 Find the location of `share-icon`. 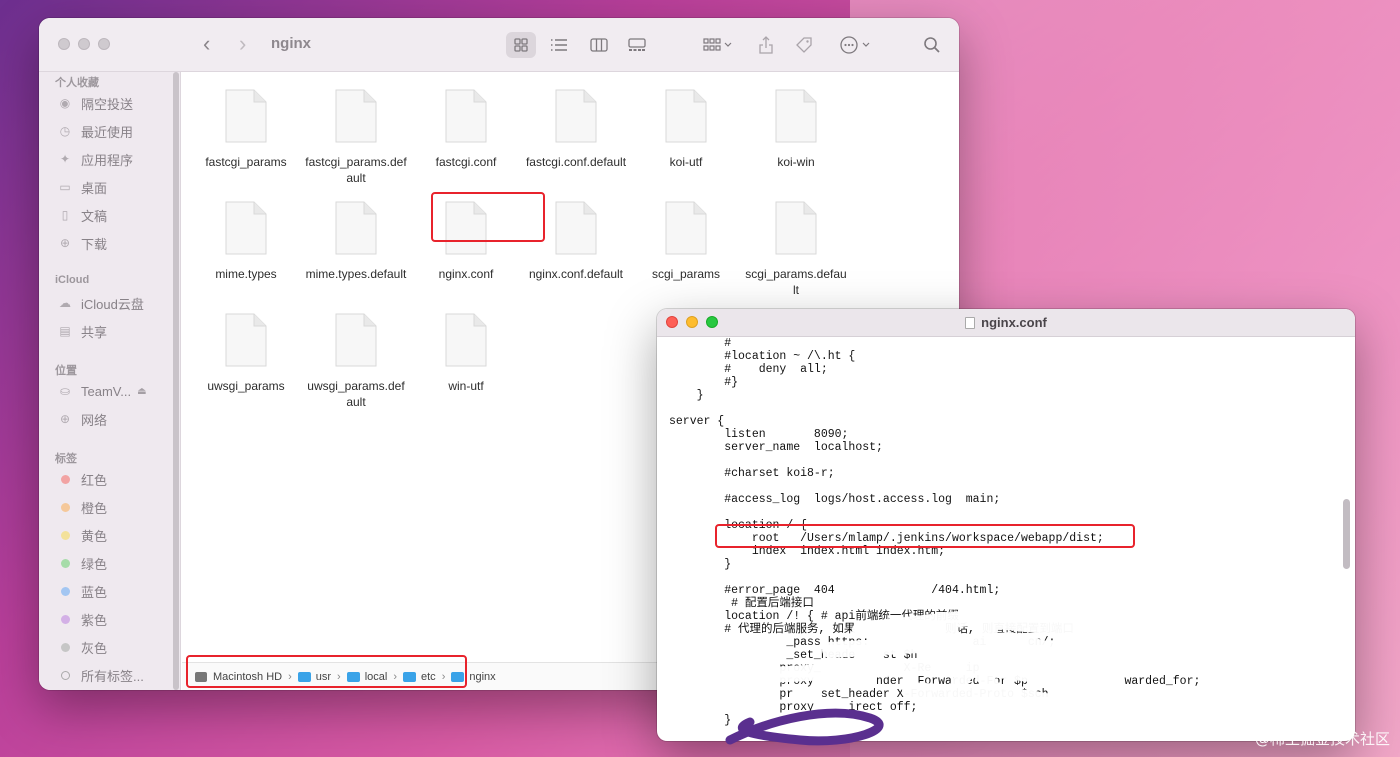

share-icon is located at coordinates (766, 45).